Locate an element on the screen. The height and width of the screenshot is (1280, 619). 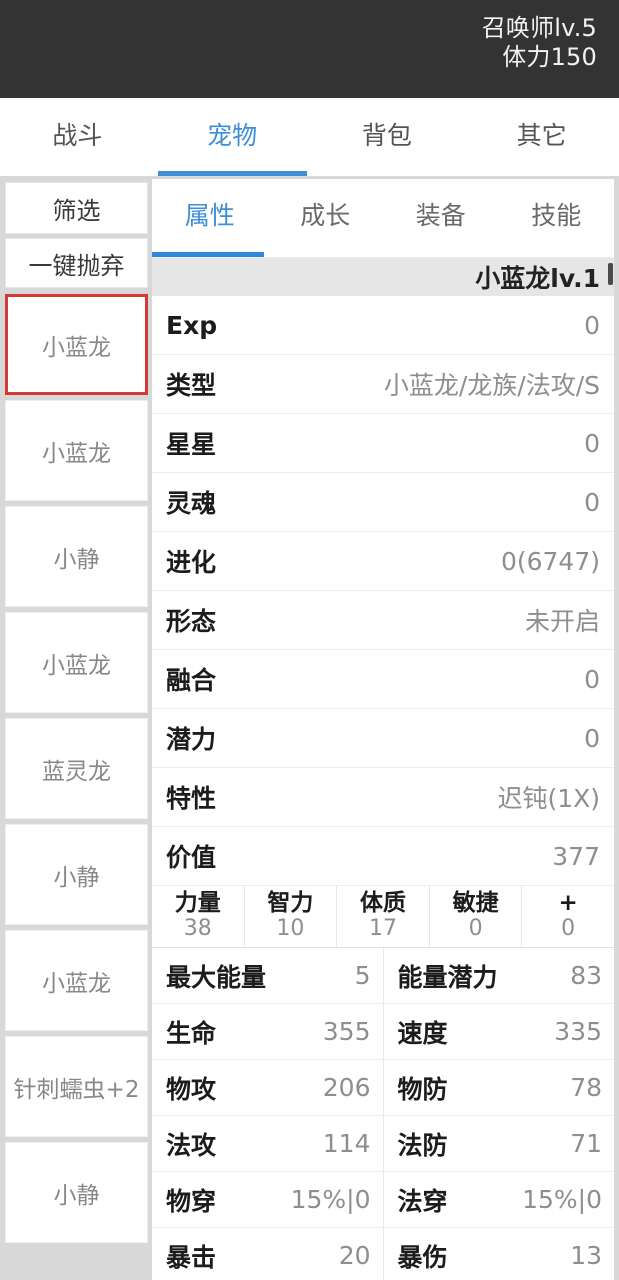
detail-scrollbar-track is located at coordinates (610, 768).